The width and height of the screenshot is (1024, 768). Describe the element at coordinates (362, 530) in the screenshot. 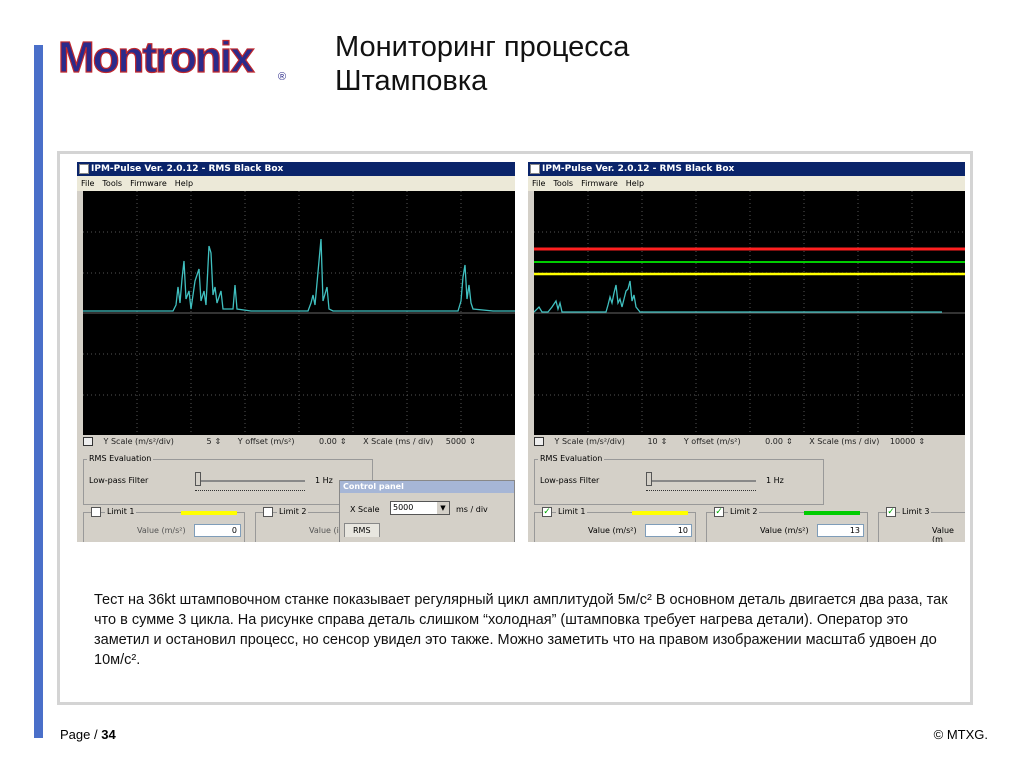

I see `tab-rms: RMS` at that location.